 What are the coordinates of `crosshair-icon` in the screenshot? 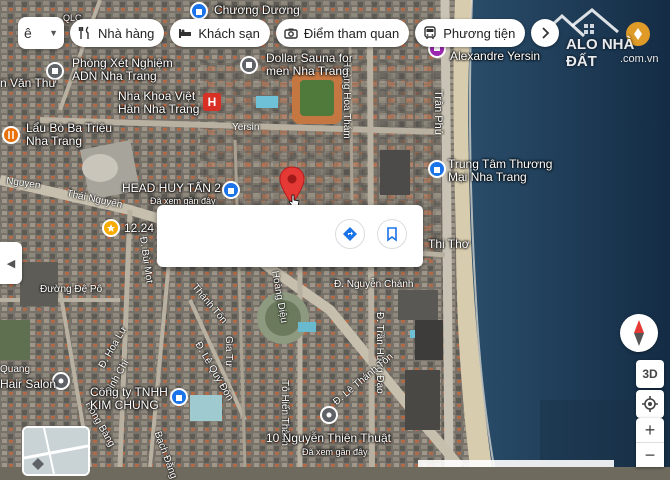 It's located at (650, 404).